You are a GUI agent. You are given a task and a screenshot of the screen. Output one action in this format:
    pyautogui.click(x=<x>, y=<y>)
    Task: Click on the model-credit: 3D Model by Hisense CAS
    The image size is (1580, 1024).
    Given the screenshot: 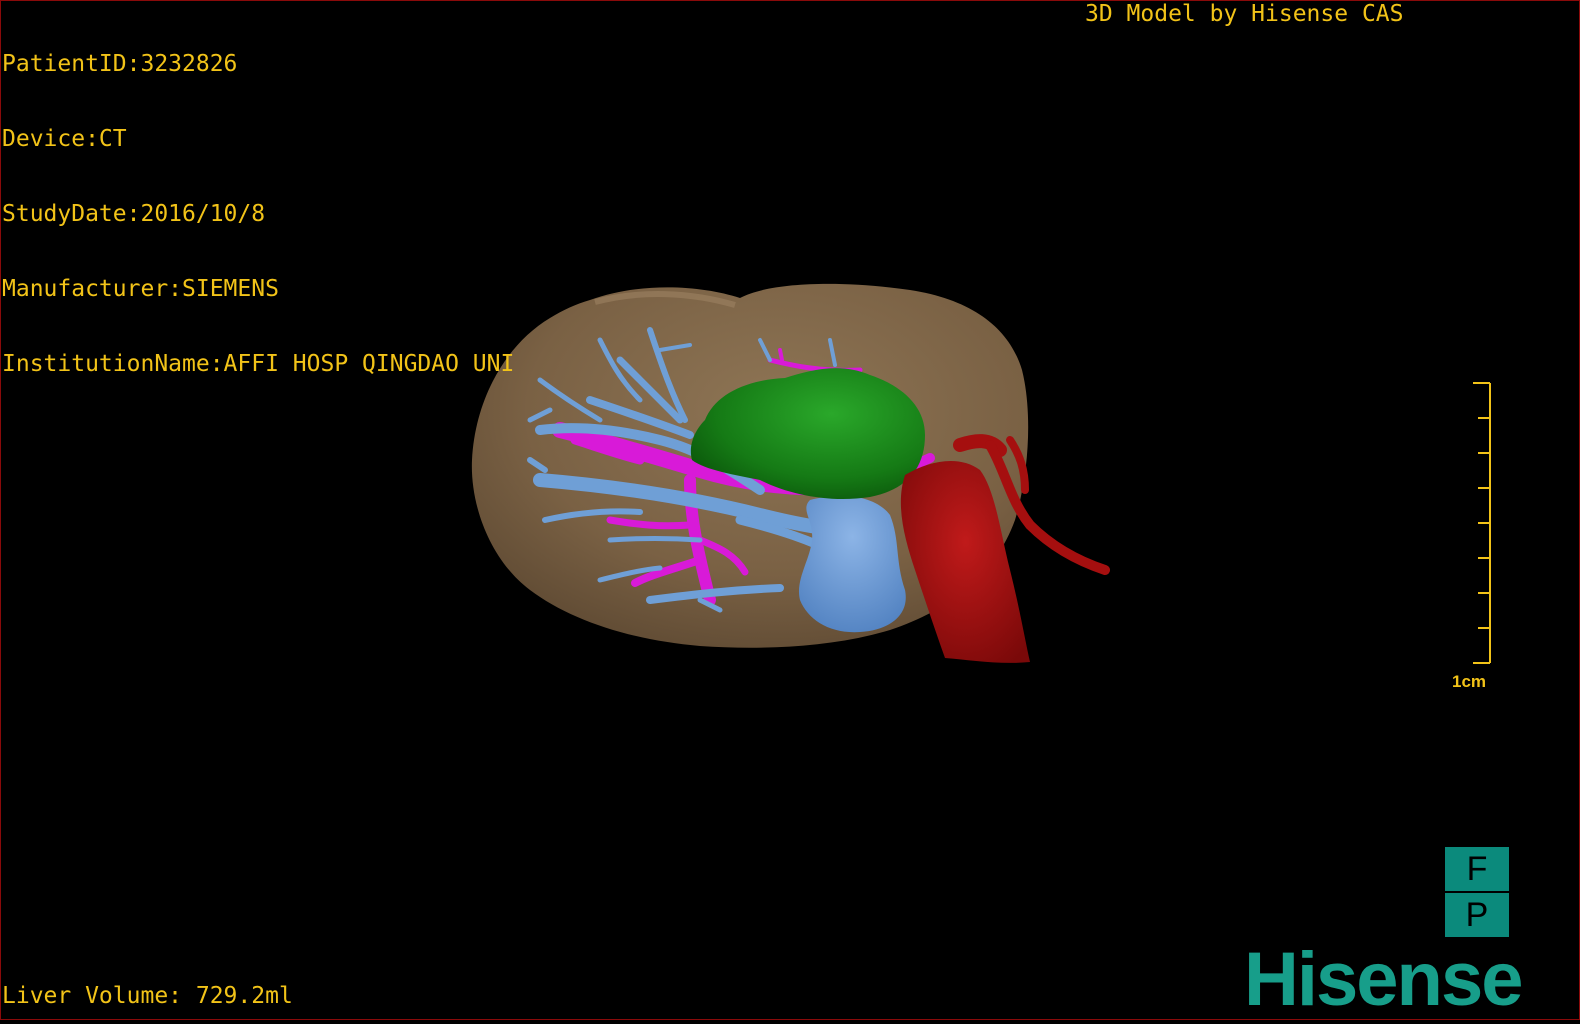 What is the action you would take?
    pyautogui.click(x=1244, y=14)
    